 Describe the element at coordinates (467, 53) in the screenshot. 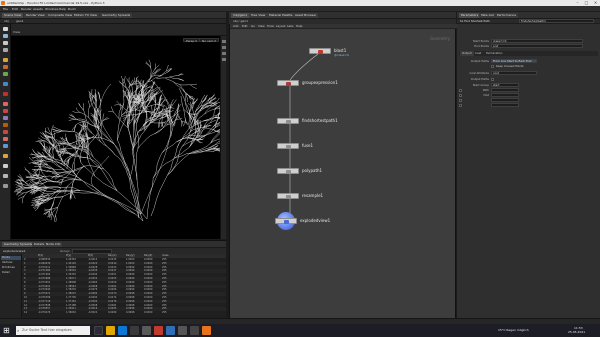

I see `folder-tab-output: Output` at that location.